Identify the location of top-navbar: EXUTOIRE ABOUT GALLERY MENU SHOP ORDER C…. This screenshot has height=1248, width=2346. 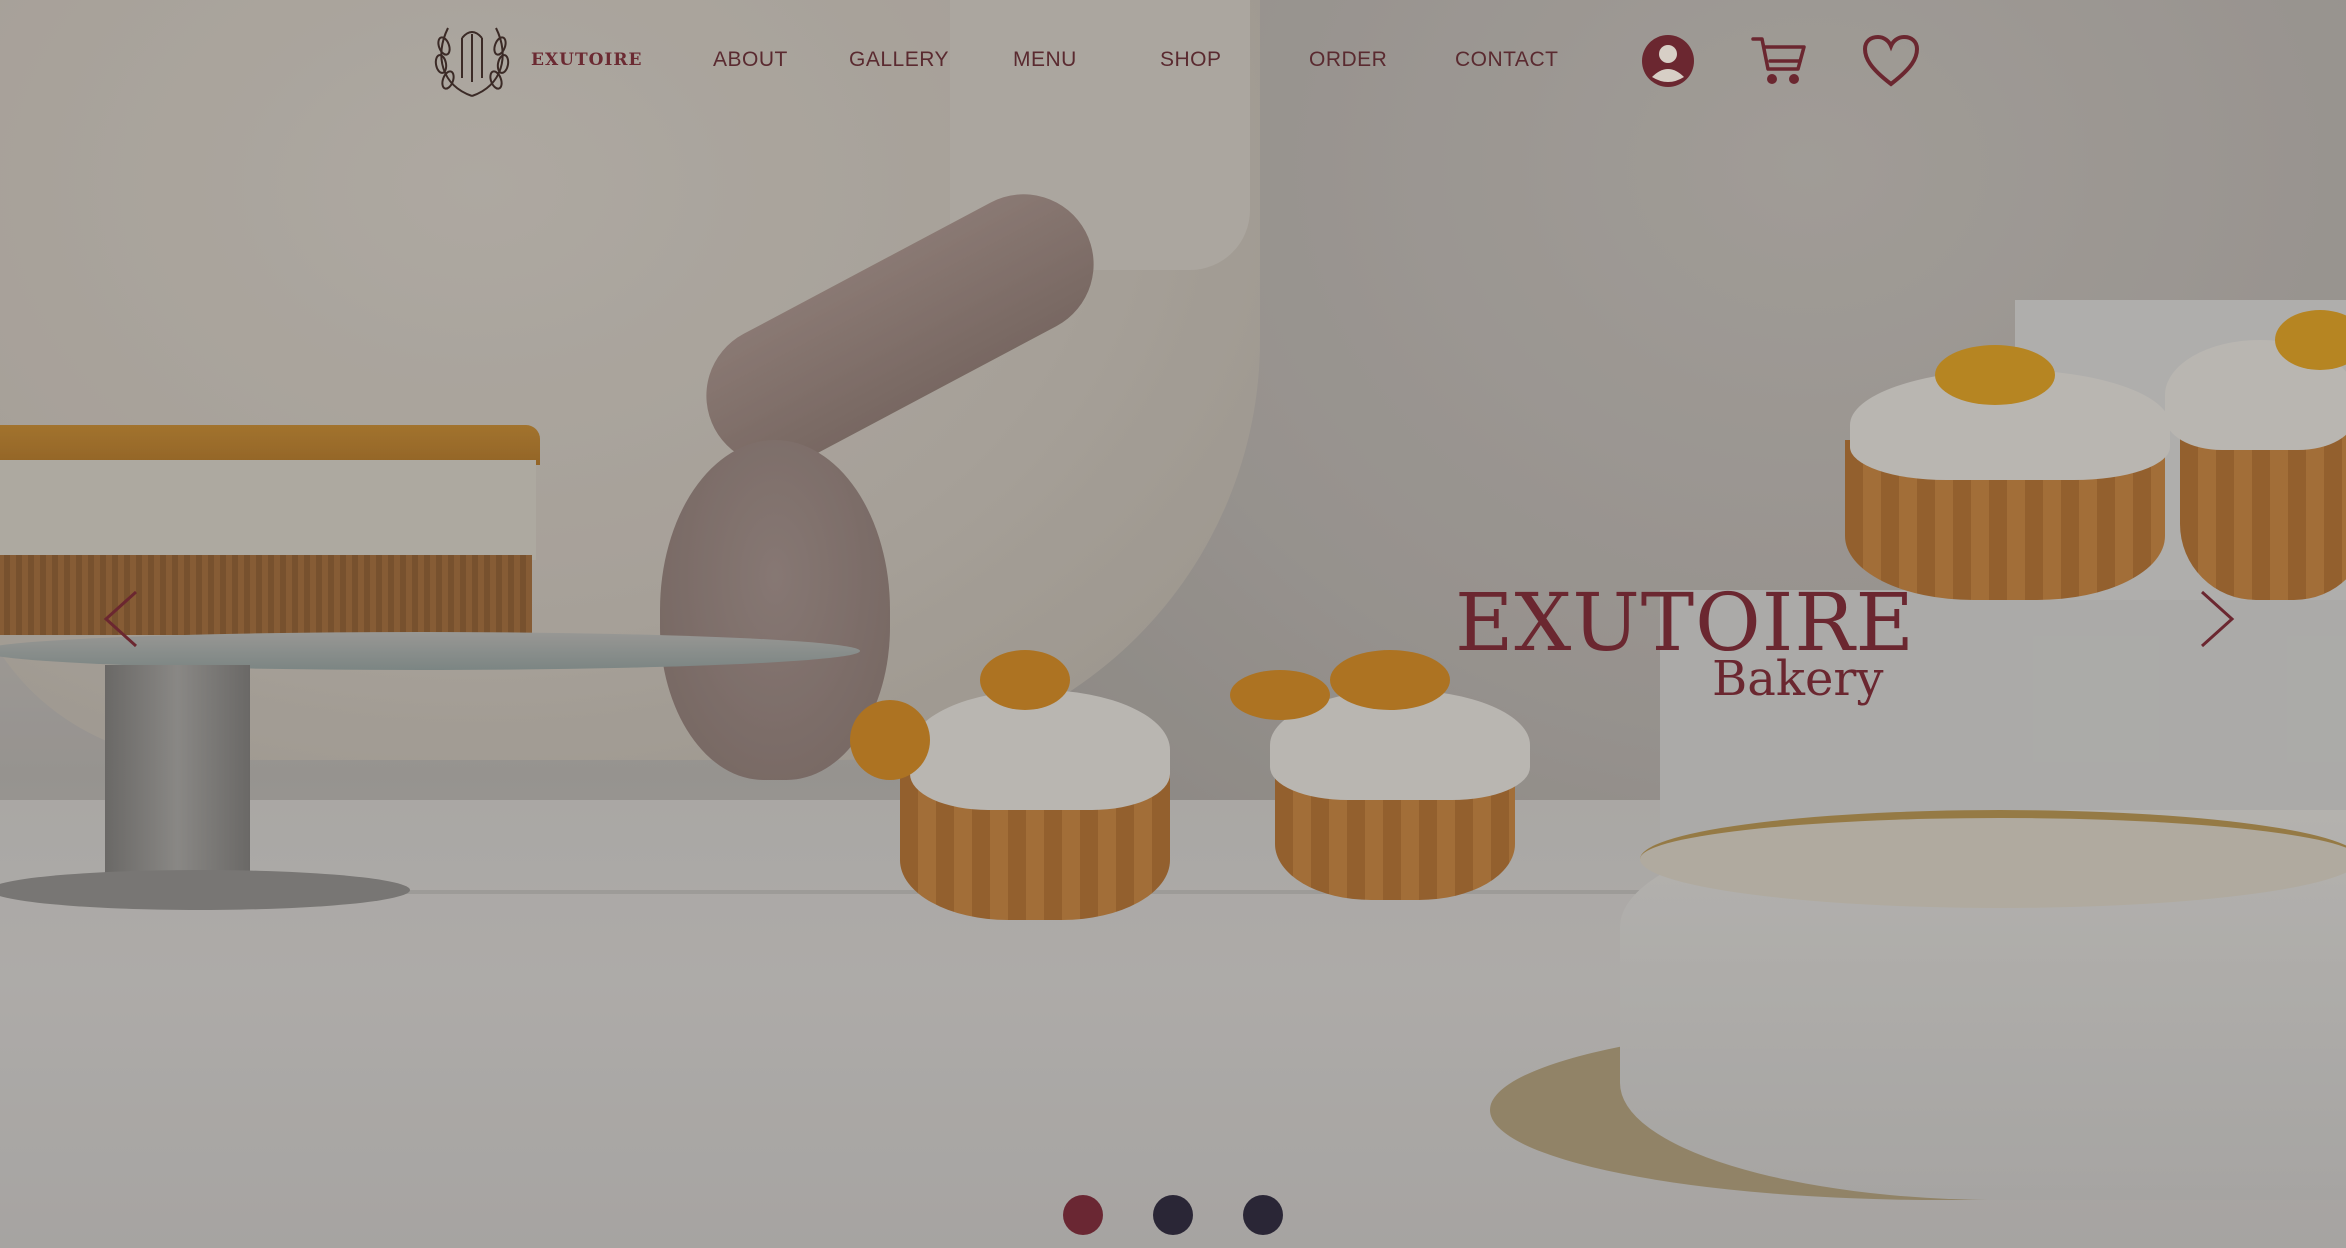
(1173, 62).